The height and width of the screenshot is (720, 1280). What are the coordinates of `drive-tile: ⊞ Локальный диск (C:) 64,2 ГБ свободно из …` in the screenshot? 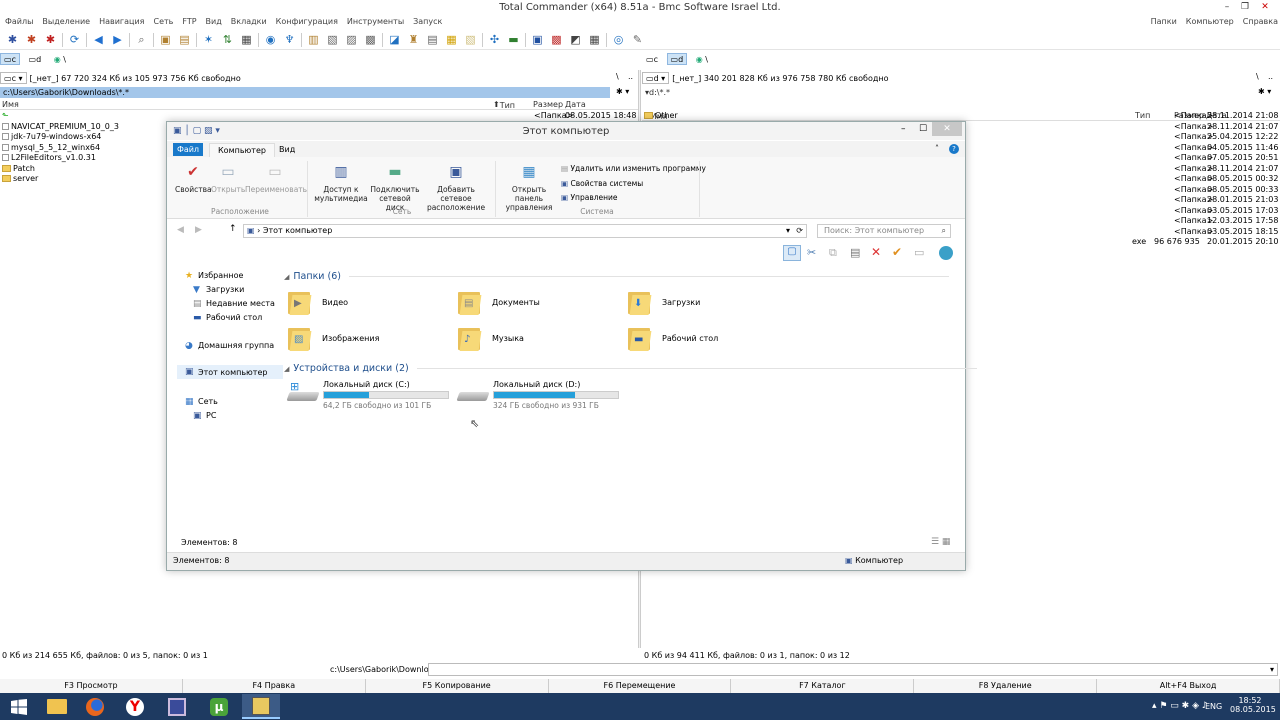 It's located at (367, 395).